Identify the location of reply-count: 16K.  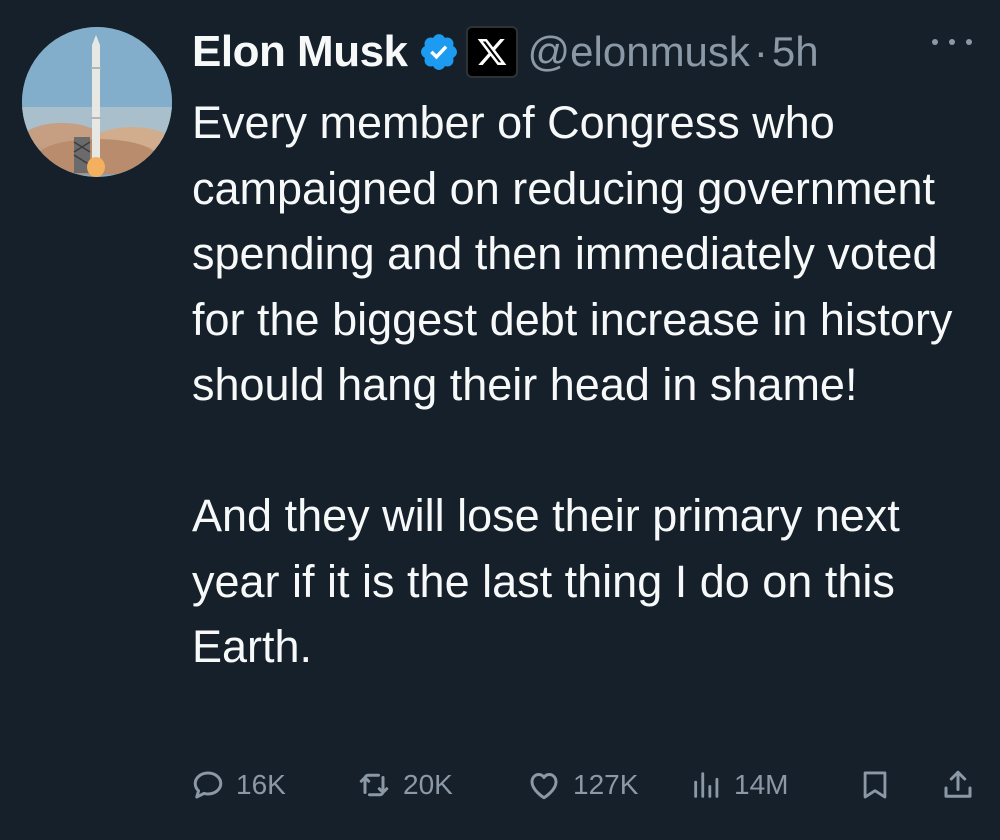
(261, 784).